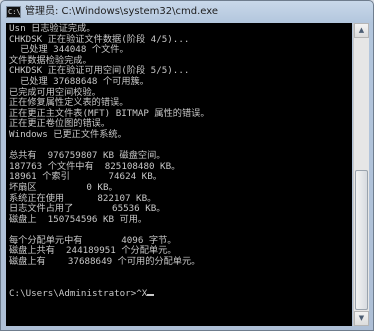 The image size is (374, 331). Describe the element at coordinates (60, 124) in the screenshot. I see `console-line: 正在更正卷位图的错误。` at that location.